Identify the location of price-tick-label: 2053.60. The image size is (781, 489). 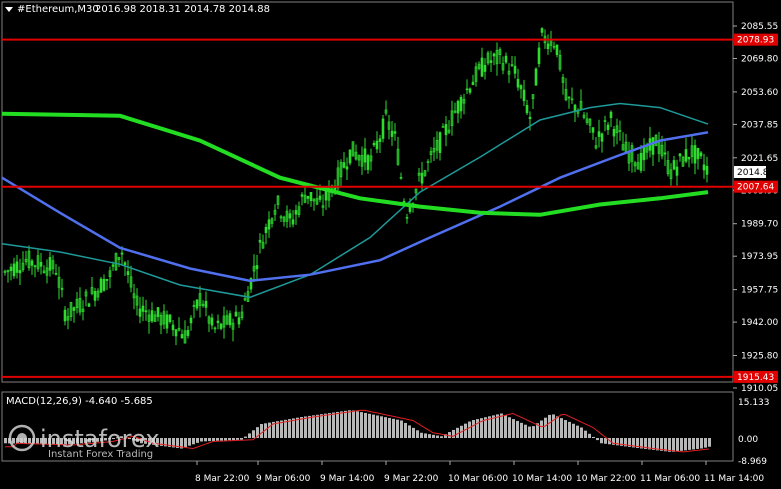
(759, 93).